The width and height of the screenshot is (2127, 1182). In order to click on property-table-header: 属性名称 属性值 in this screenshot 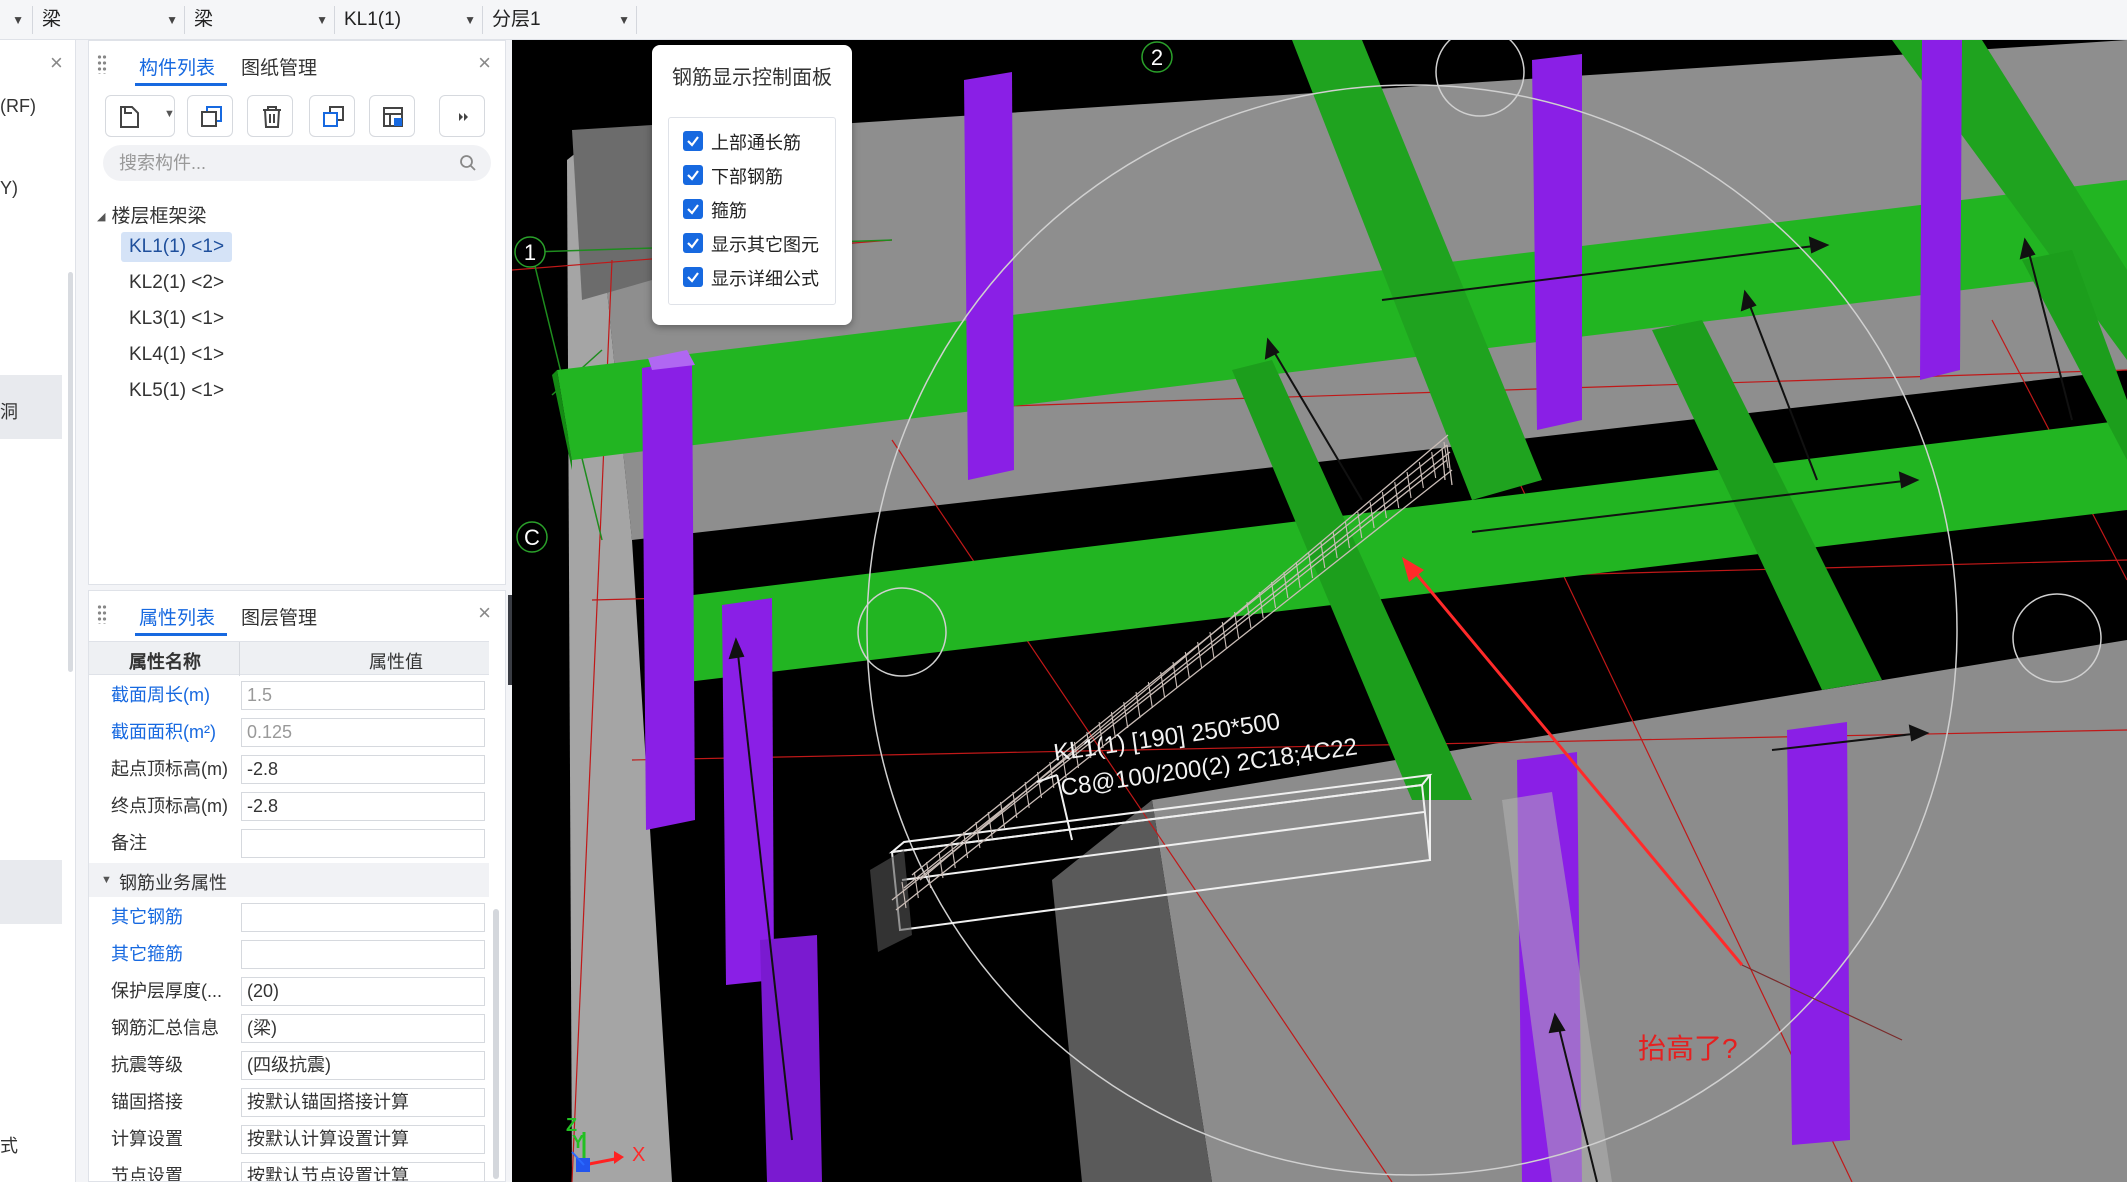, I will do `click(289, 658)`.